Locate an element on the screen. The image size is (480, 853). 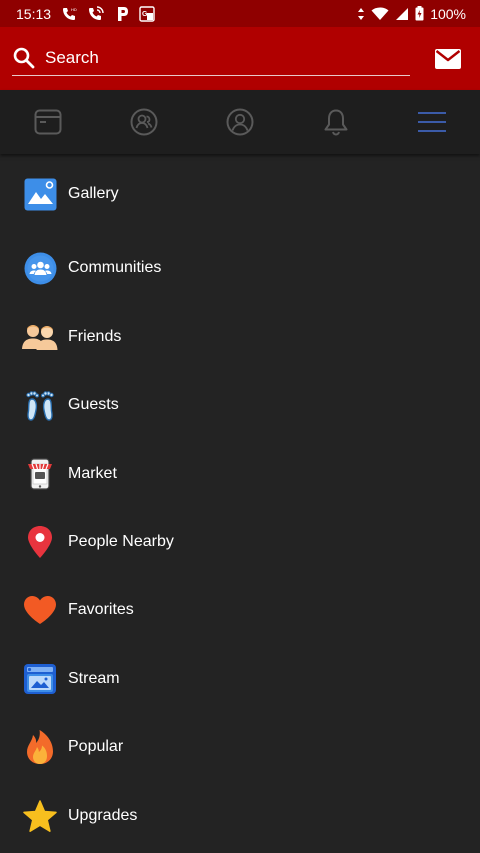
menu-item-market: Market is located at coordinates (240, 474).